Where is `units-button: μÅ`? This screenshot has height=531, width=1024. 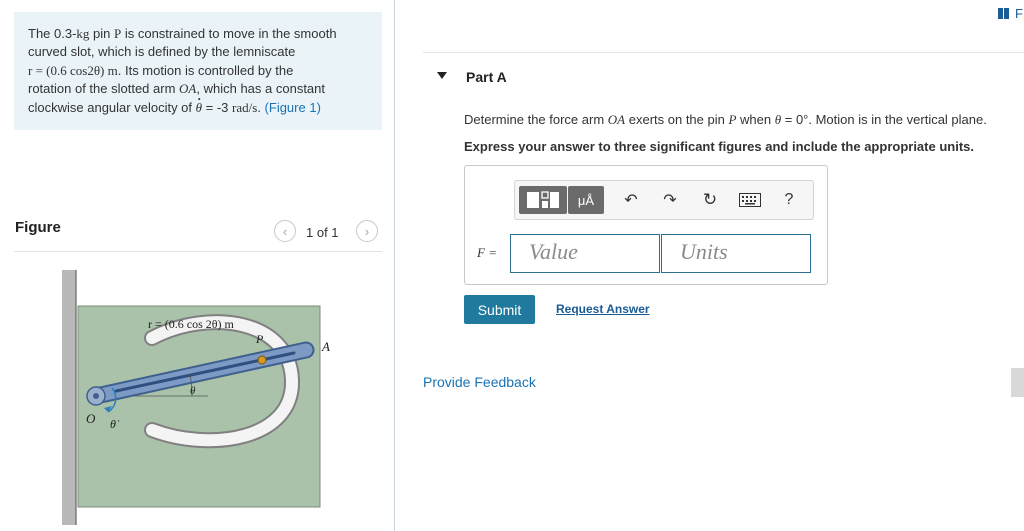 units-button: μÅ is located at coordinates (586, 200).